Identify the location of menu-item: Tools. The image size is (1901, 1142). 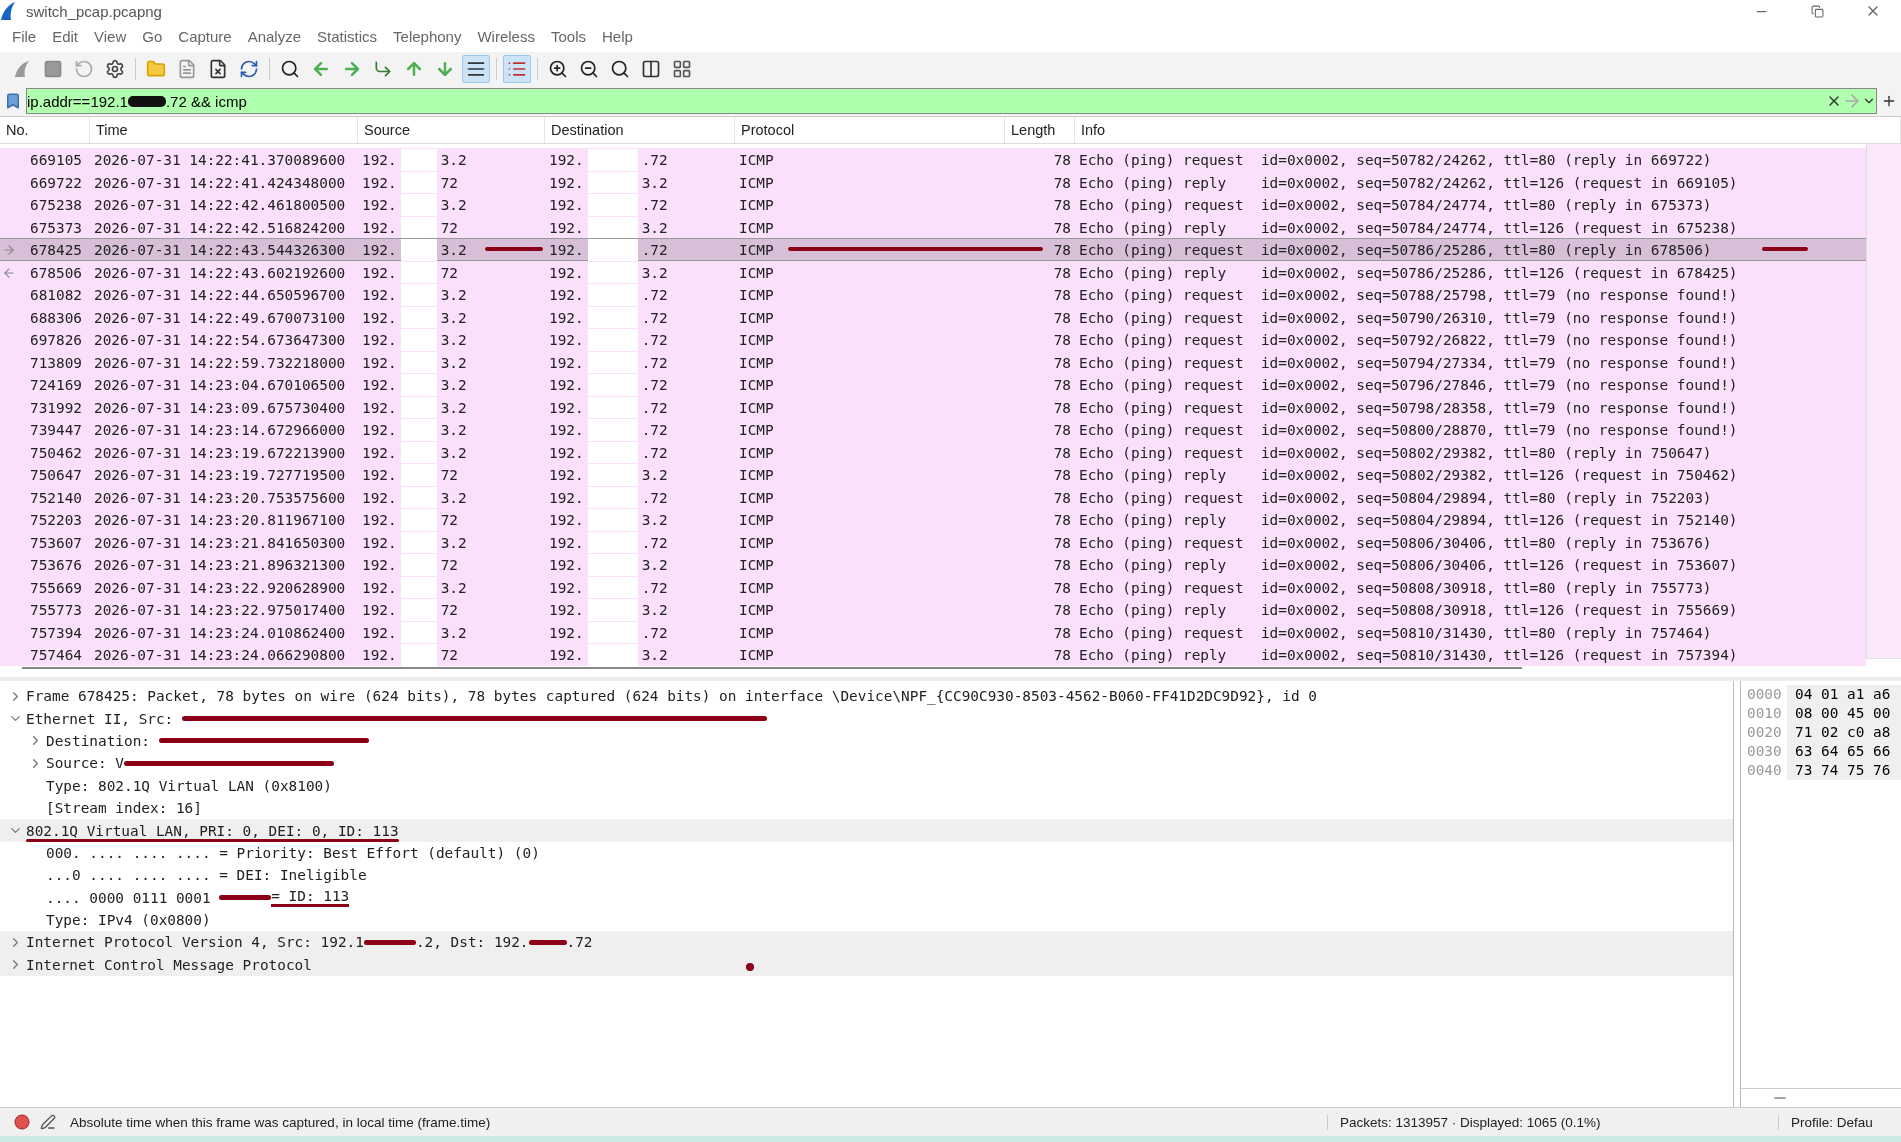
(568, 37).